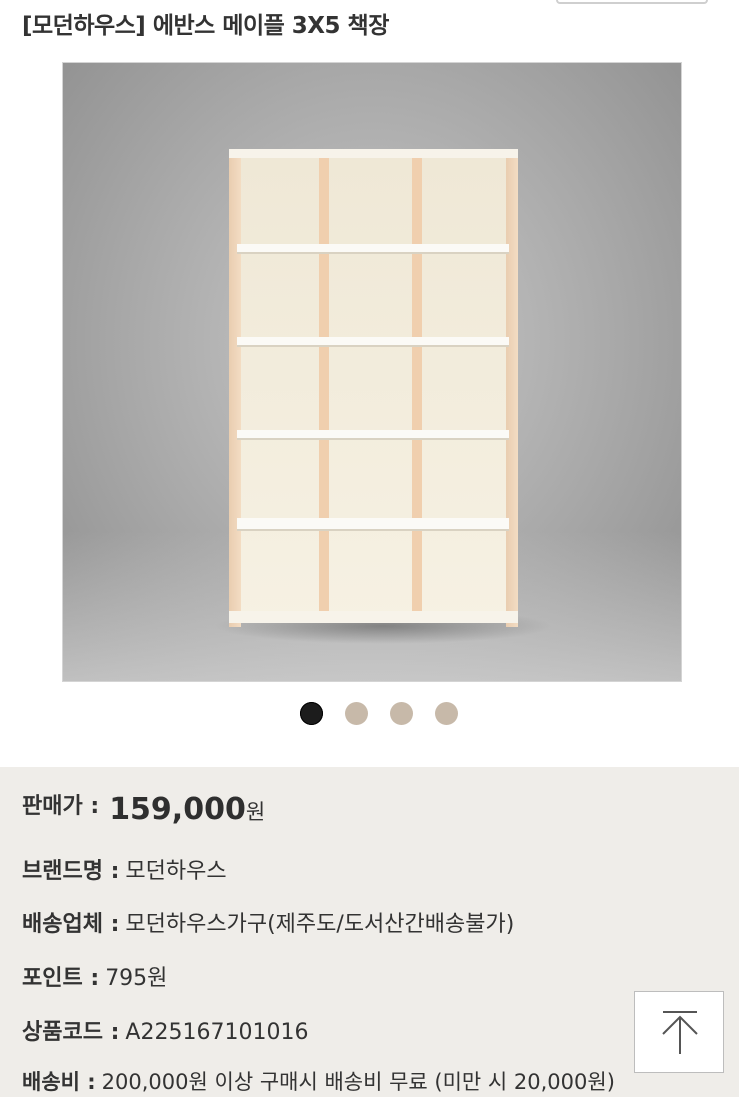 This screenshot has width=739, height=1097. Describe the element at coordinates (61, 978) in the screenshot. I see `points-label: 포인트 :` at that location.